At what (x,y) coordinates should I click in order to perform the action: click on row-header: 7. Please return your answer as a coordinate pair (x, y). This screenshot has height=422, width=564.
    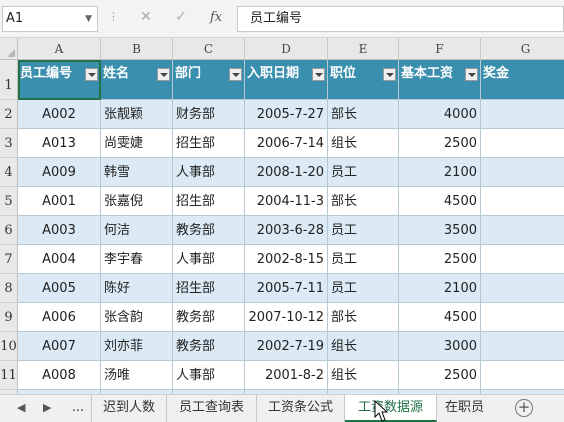
    Looking at the image, I should click on (9, 259).